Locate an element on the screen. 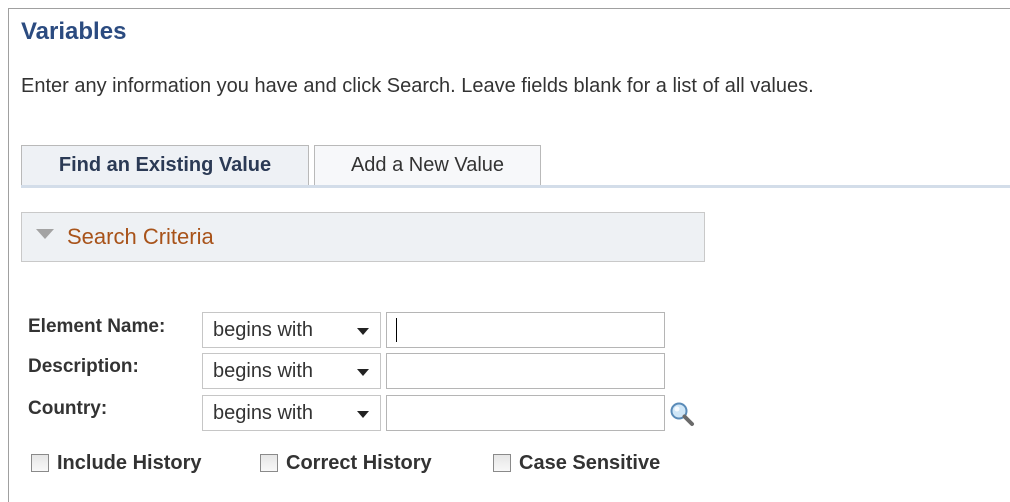 This screenshot has width=1010, height=502. tab-add-new-value: Add a New Value is located at coordinates (427, 165).